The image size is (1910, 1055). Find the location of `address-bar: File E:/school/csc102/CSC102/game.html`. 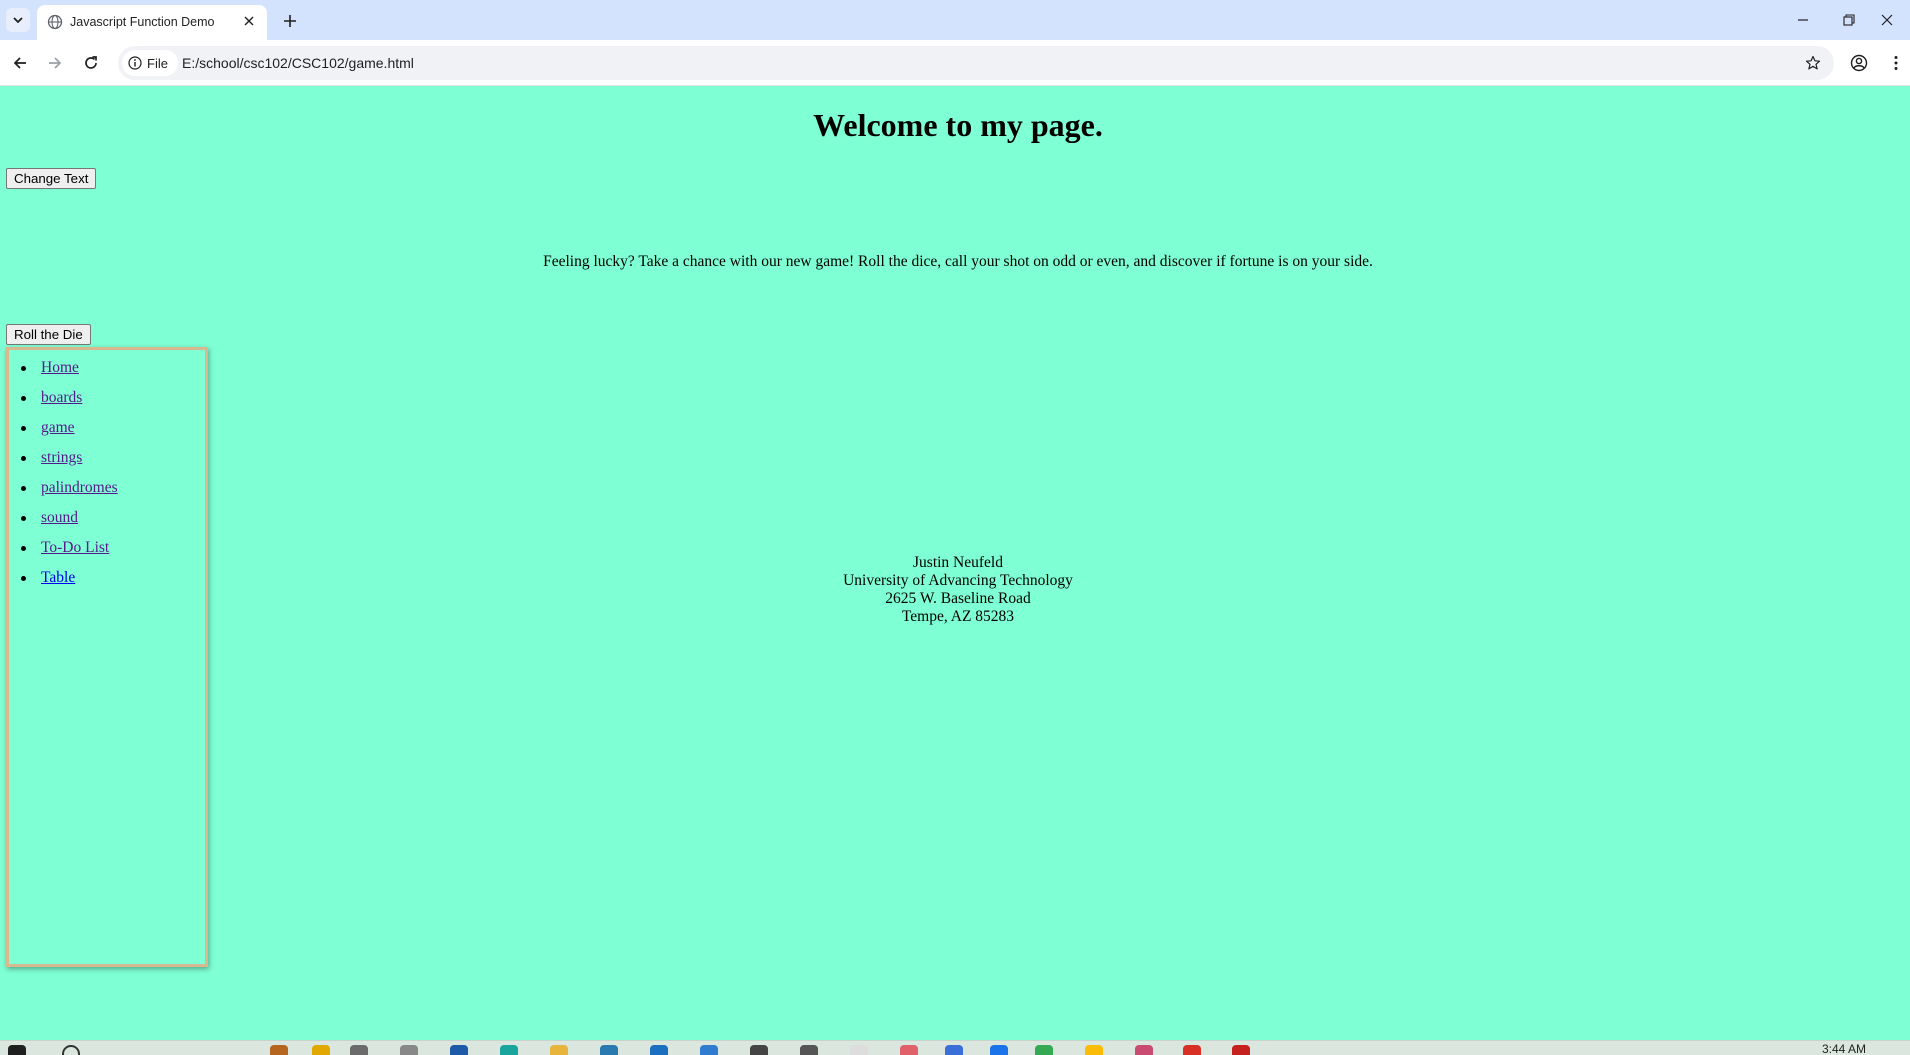

address-bar: File E:/school/csc102/CSC102/game.html is located at coordinates (976, 63).